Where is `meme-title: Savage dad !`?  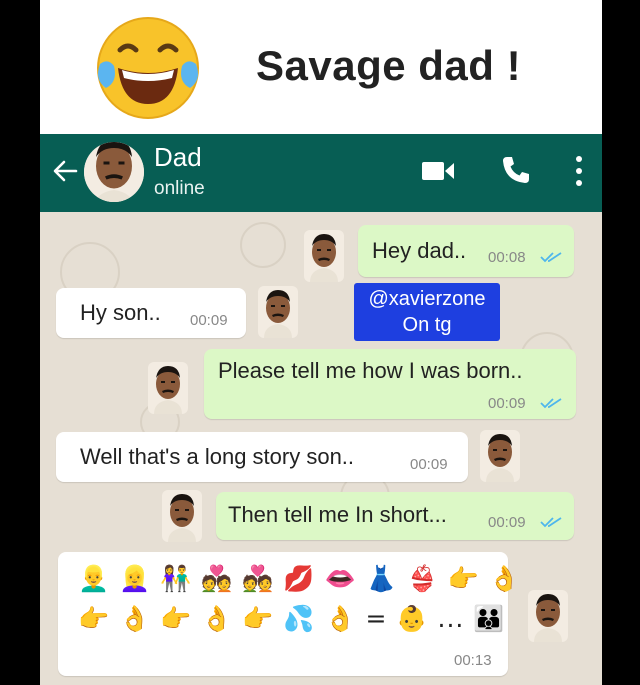 meme-title: Savage dad ! is located at coordinates (389, 65).